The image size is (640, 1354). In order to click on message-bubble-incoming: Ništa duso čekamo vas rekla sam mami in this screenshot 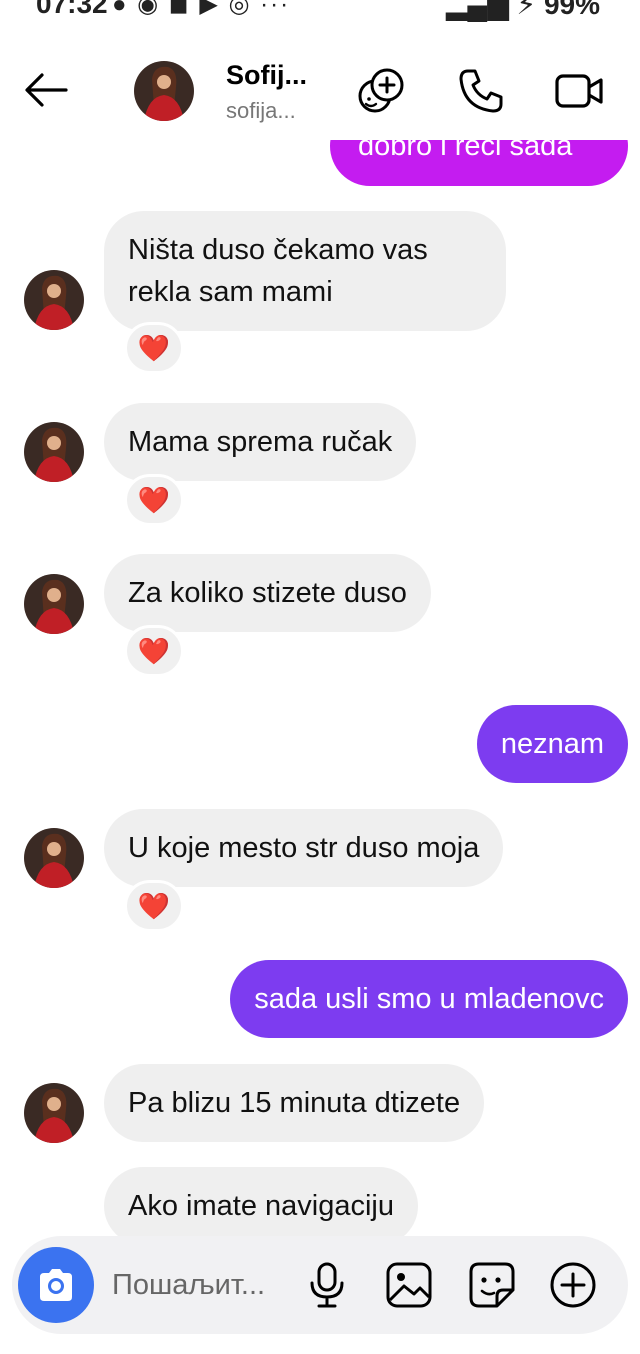, I will do `click(305, 271)`.